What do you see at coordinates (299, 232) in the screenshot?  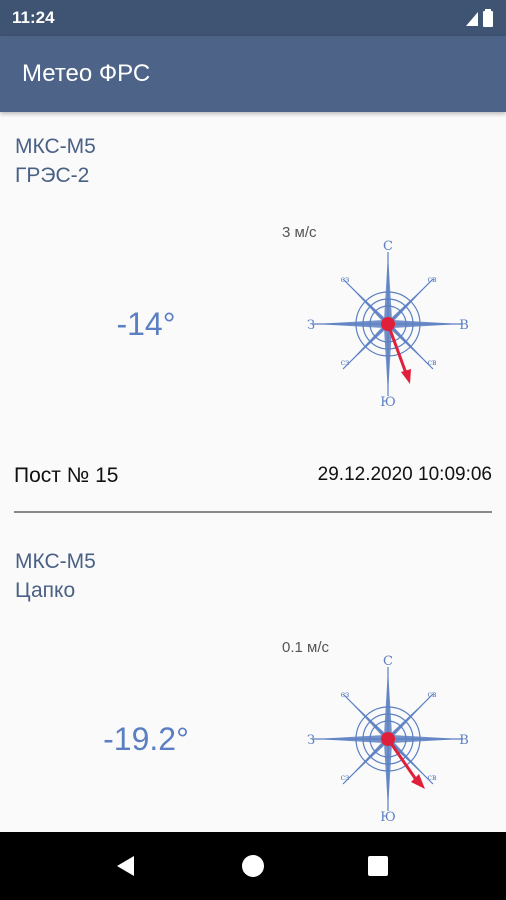 I see `wind-speed: 3 м/с` at bounding box center [299, 232].